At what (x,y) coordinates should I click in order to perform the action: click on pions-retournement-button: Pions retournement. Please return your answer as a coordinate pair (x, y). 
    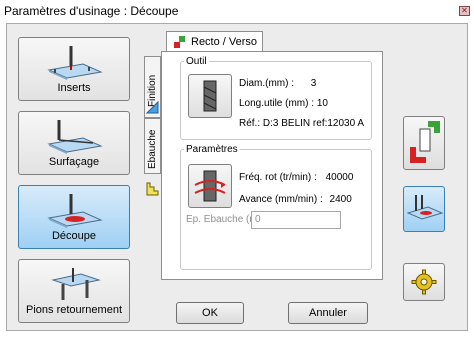
    Looking at the image, I should click on (74, 291).